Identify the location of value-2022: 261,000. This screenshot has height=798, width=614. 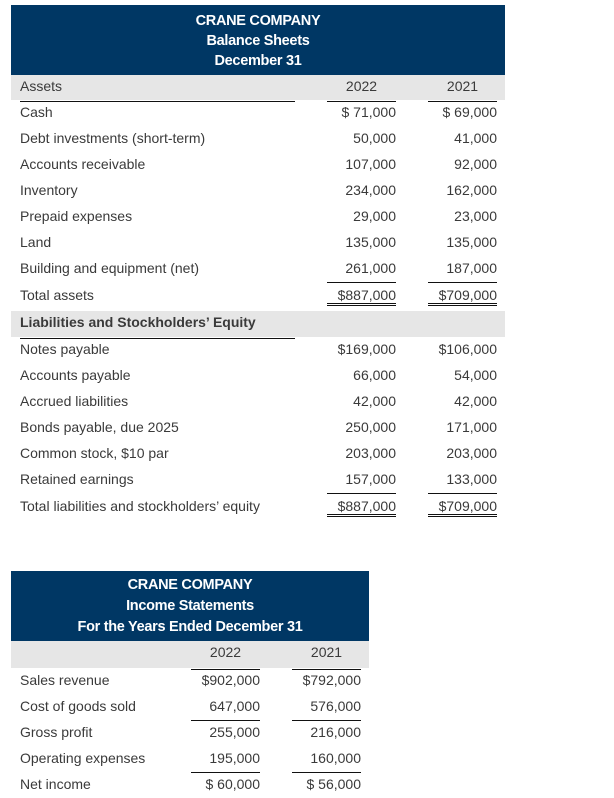
(370, 268).